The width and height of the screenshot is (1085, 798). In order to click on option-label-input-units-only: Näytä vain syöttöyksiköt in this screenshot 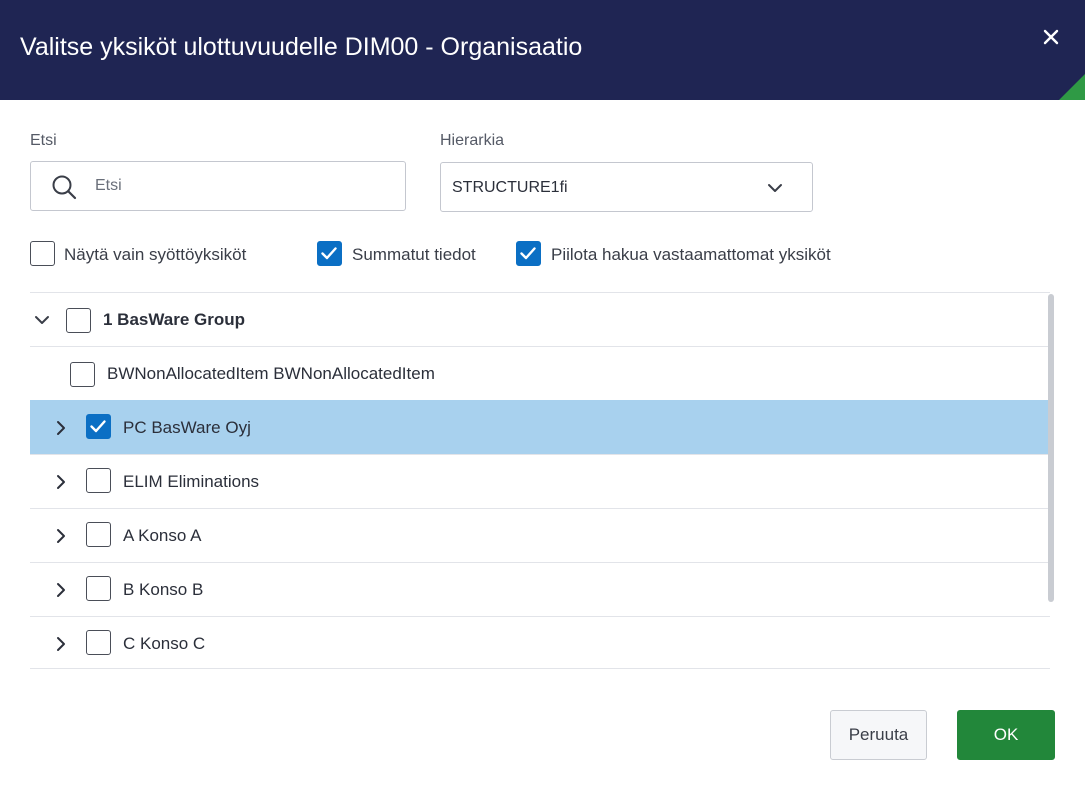, I will do `click(155, 254)`.